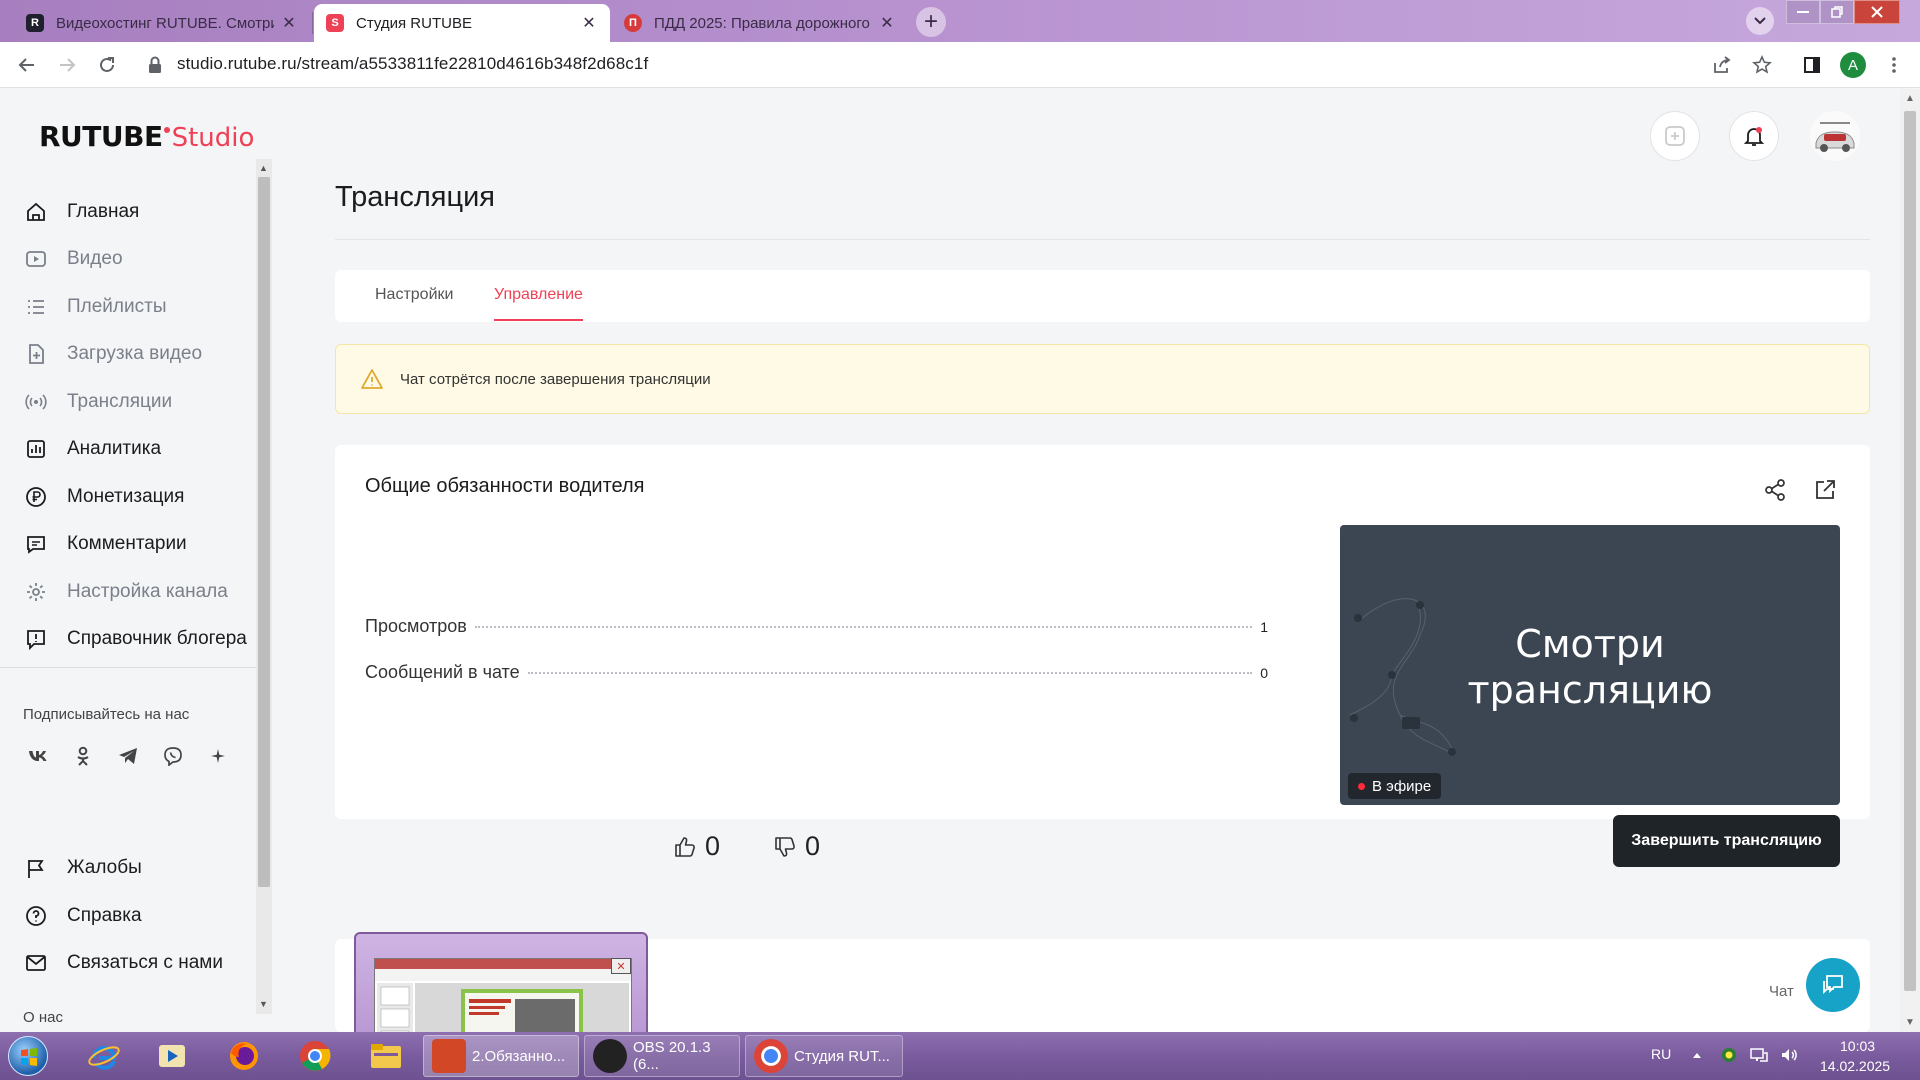 This screenshot has height=1080, width=1920. I want to click on sidebar-item-label: Загрузка видео, so click(135, 353).